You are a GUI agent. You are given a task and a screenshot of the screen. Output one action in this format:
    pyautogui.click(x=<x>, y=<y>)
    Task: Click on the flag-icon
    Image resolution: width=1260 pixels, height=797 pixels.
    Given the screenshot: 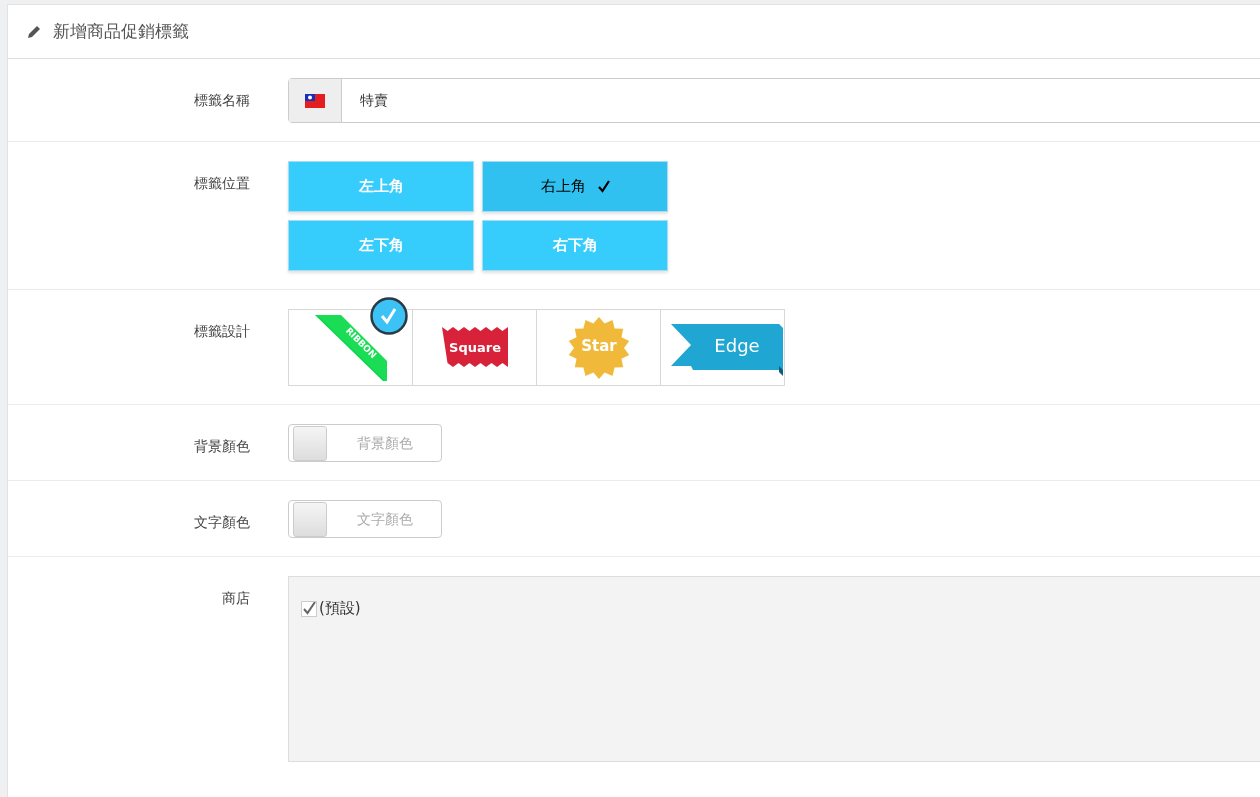 What is the action you would take?
    pyautogui.click(x=315, y=100)
    